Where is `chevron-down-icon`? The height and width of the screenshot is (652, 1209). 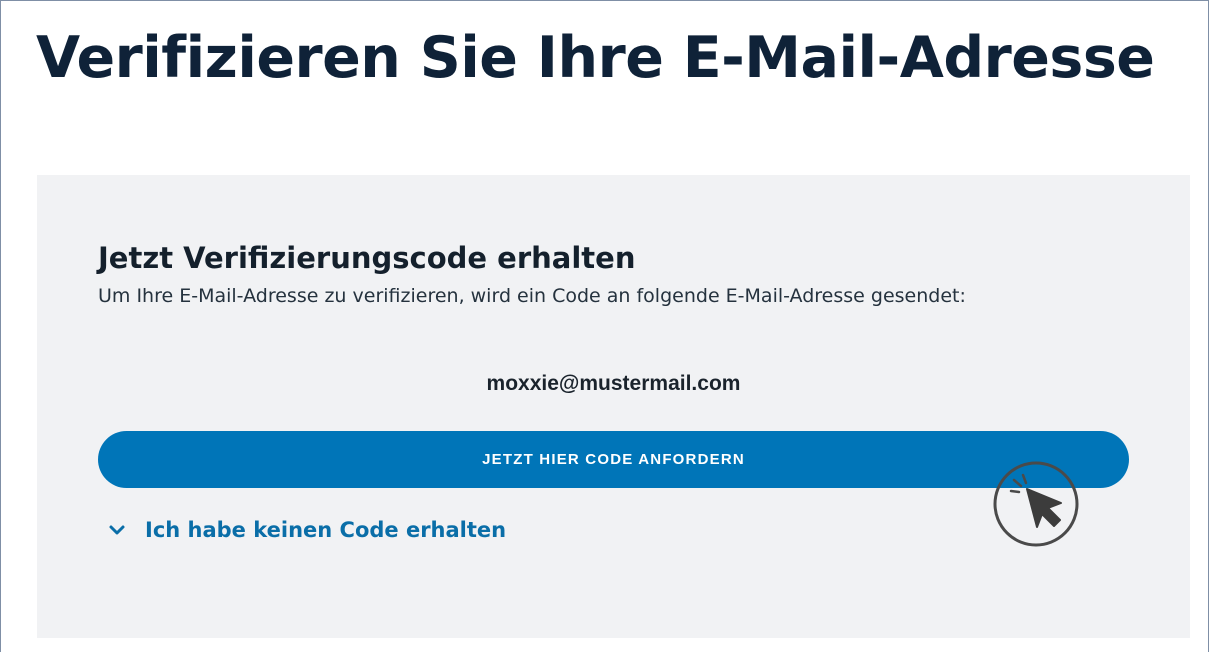
chevron-down-icon is located at coordinates (117, 530).